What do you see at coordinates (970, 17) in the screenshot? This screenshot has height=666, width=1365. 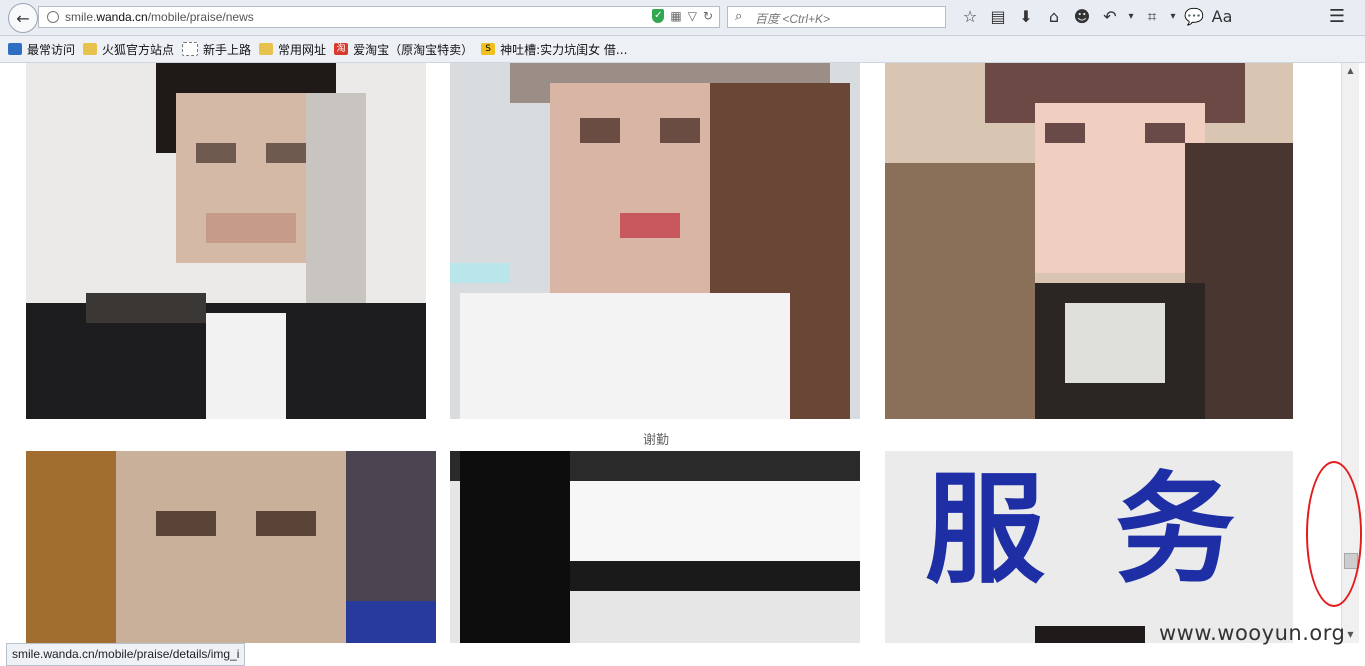 I see `bookmark-star-icon: ☆` at bounding box center [970, 17].